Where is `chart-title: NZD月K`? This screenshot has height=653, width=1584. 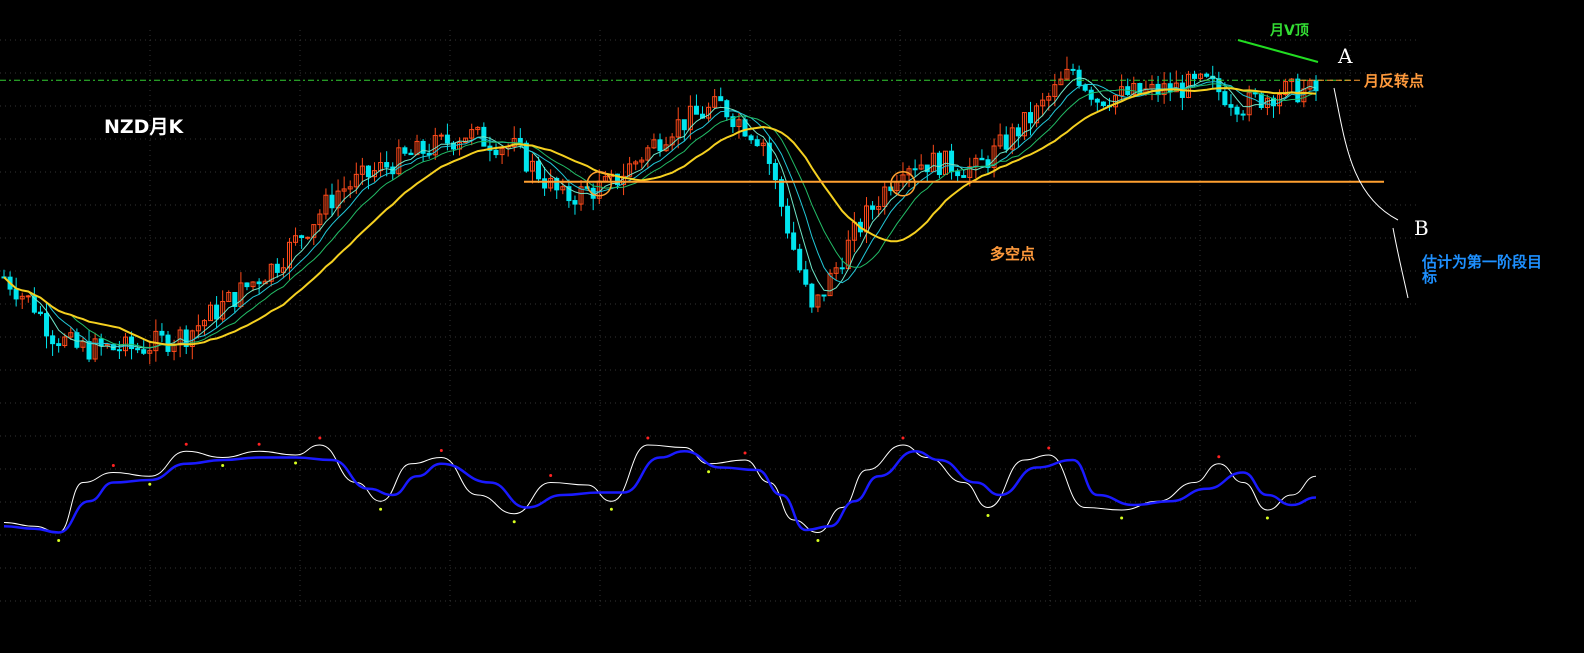 chart-title: NZD月K is located at coordinates (144, 127).